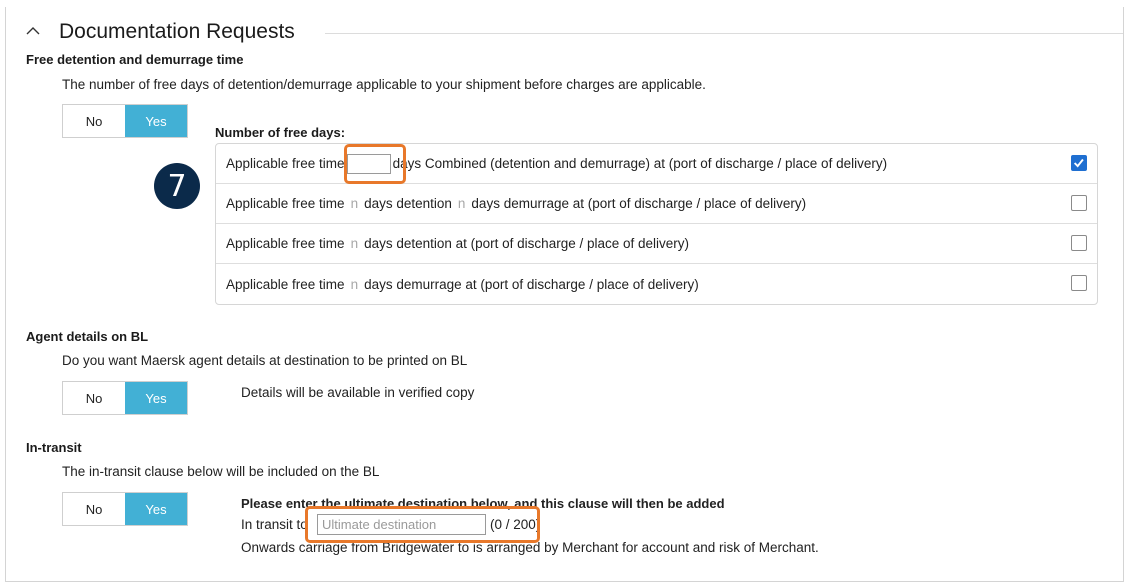 The image size is (1131, 585). Describe the element at coordinates (1079, 203) in the screenshot. I see `split-checkbox` at that location.